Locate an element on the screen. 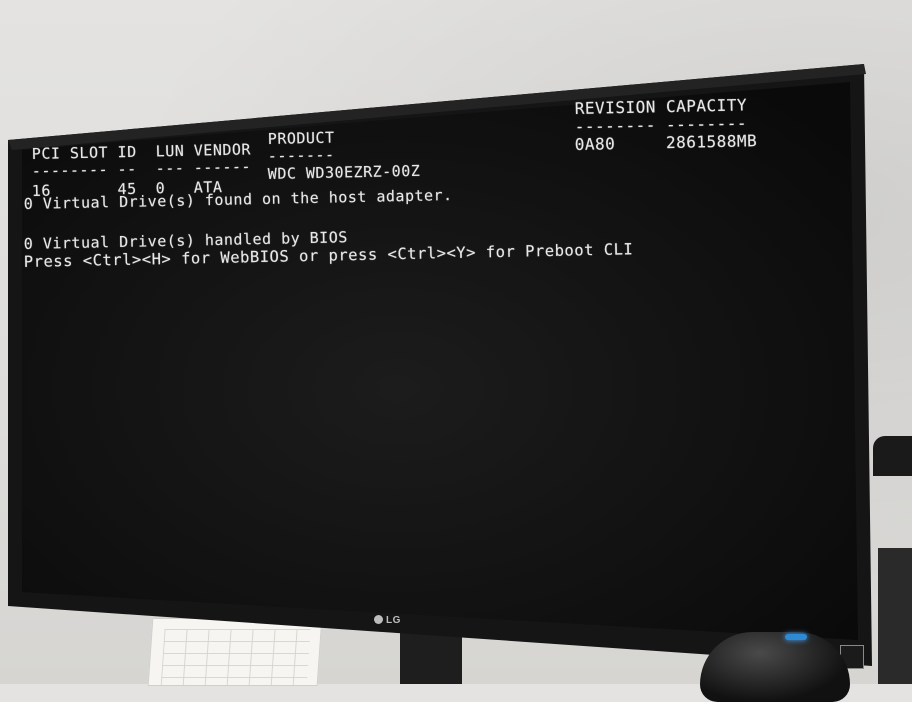 The height and width of the screenshot is (702, 912). brand-label: LG is located at coordinates (393, 620).